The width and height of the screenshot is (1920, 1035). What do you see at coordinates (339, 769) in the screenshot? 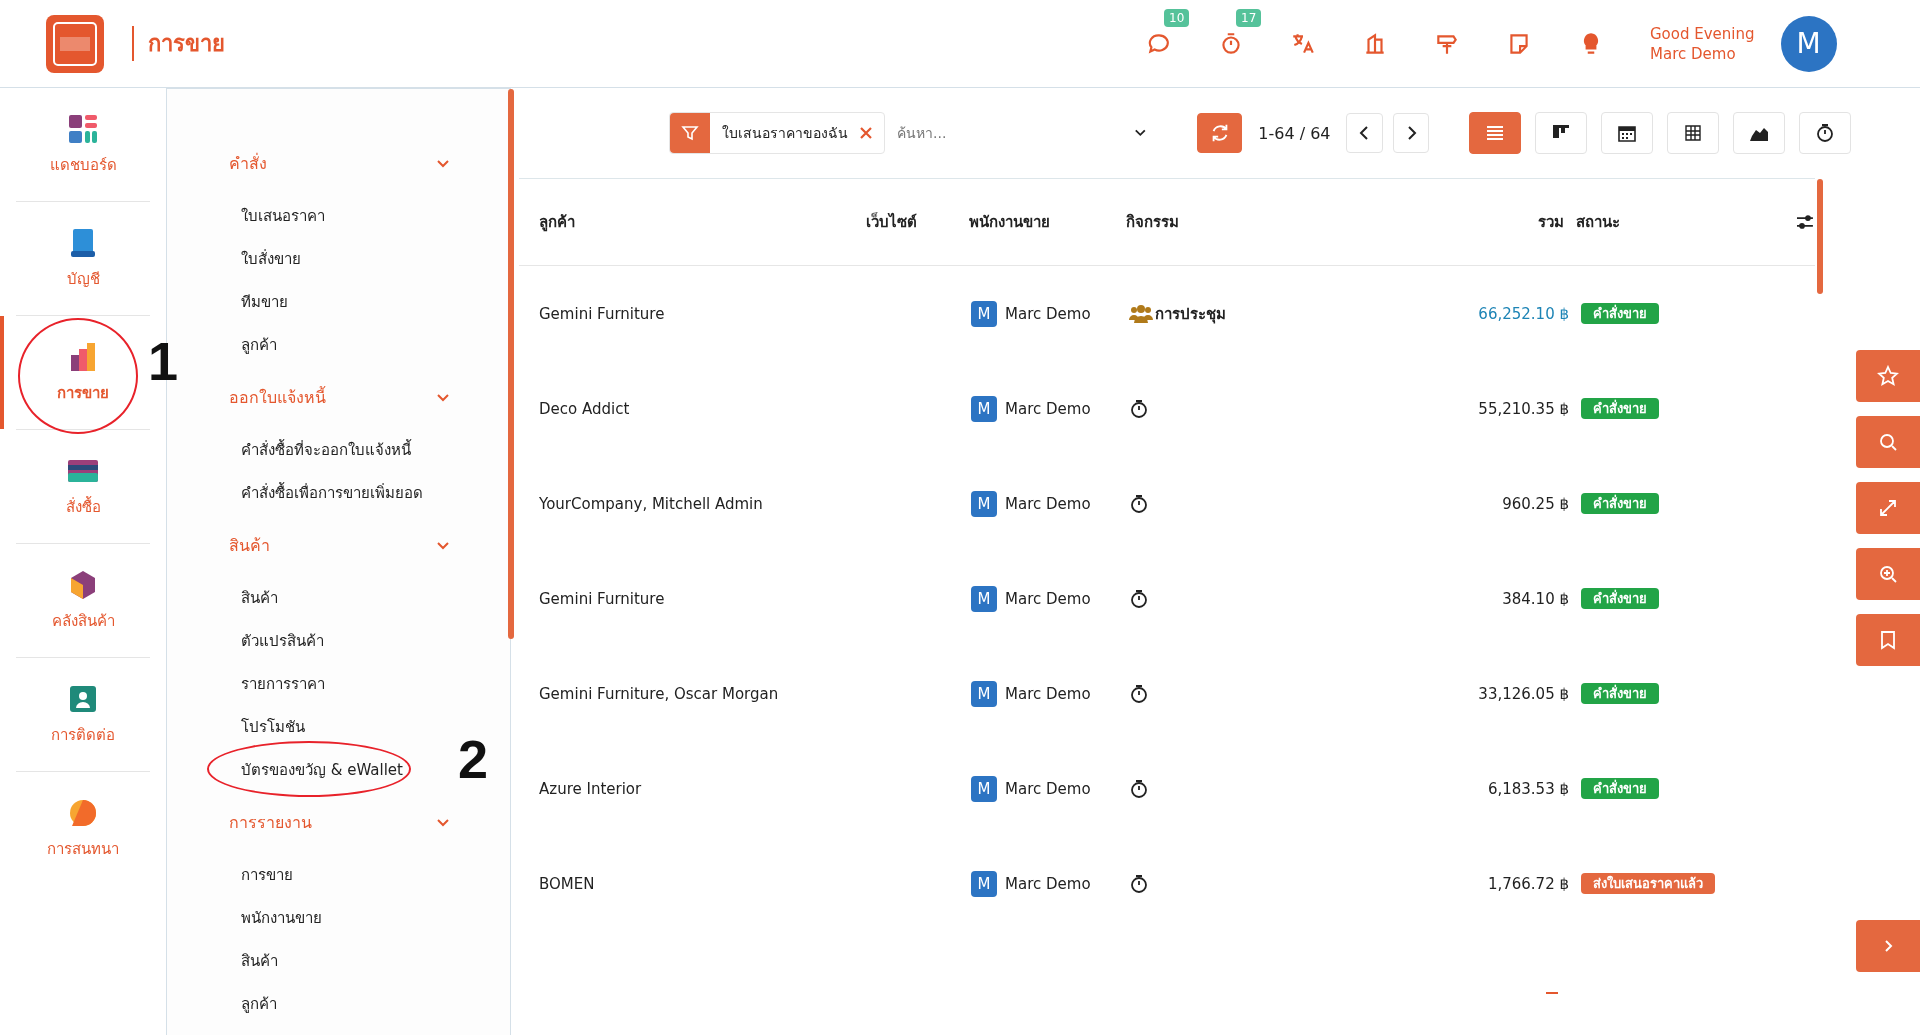
I see `menu-item: บัตรของขวัญ & eWallet` at bounding box center [339, 769].